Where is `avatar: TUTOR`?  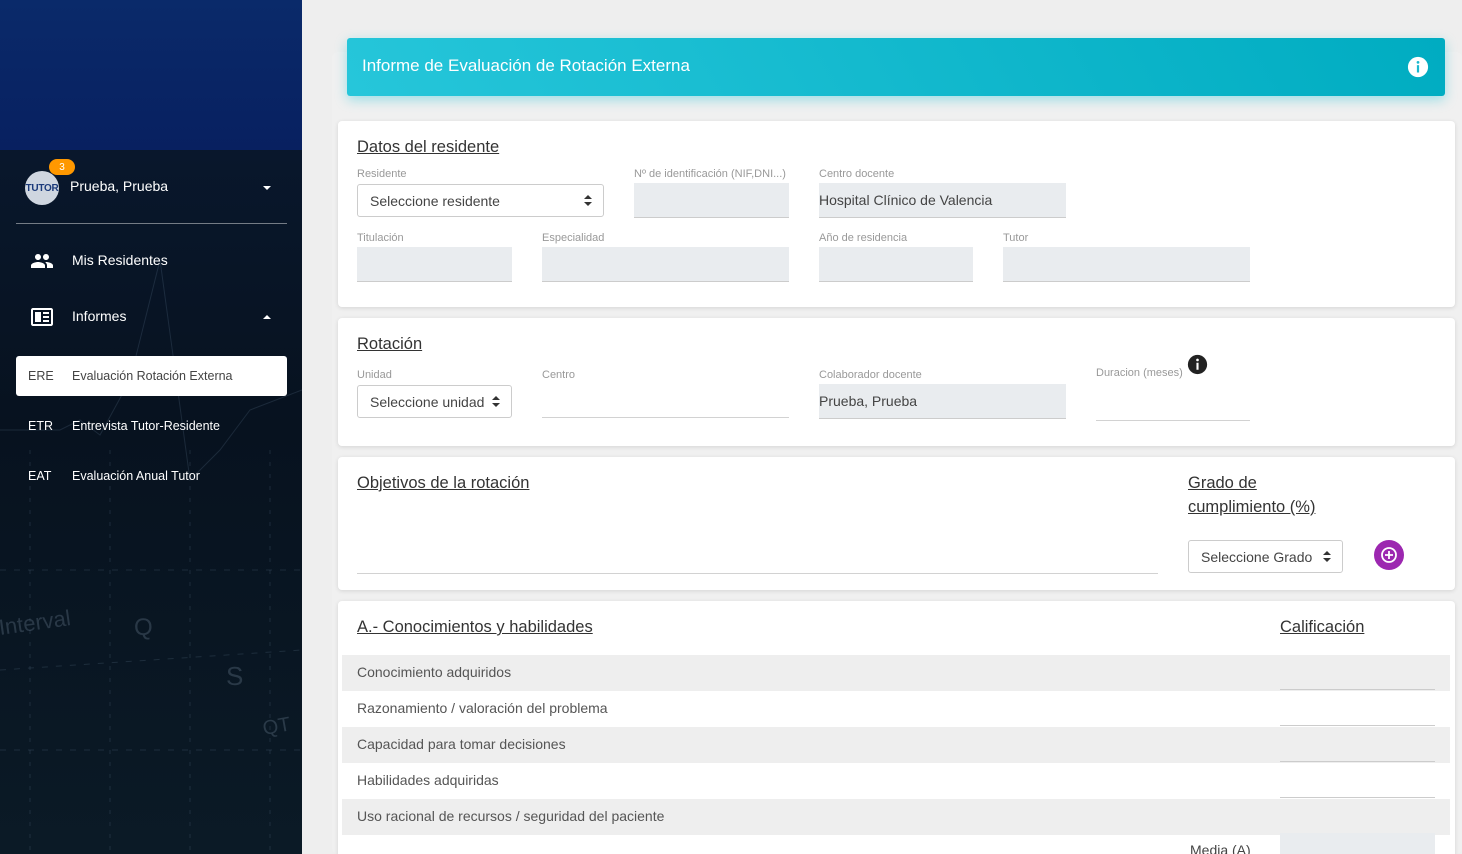
avatar: TUTOR is located at coordinates (42, 188).